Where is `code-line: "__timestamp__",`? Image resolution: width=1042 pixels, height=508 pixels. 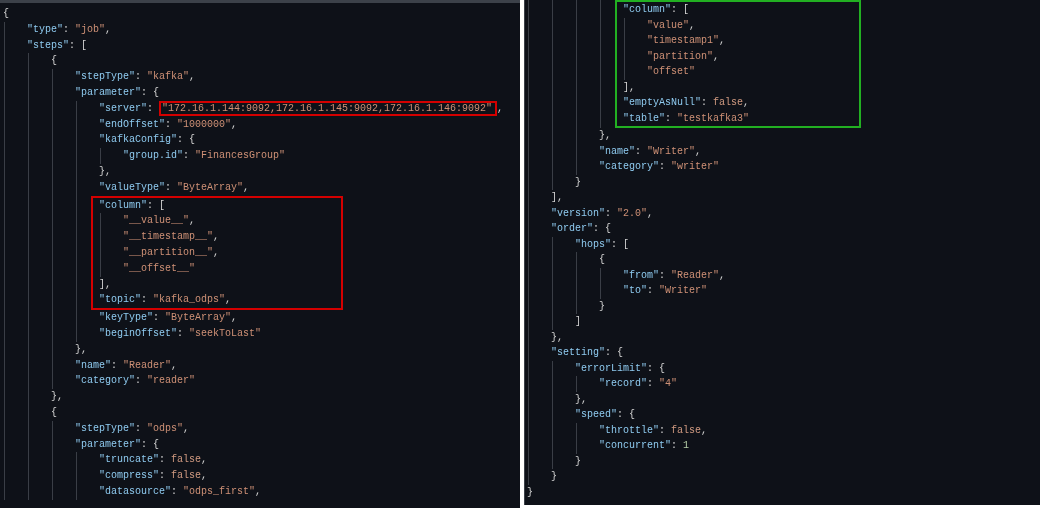 code-line: "__timestamp__", is located at coordinates (171, 237).